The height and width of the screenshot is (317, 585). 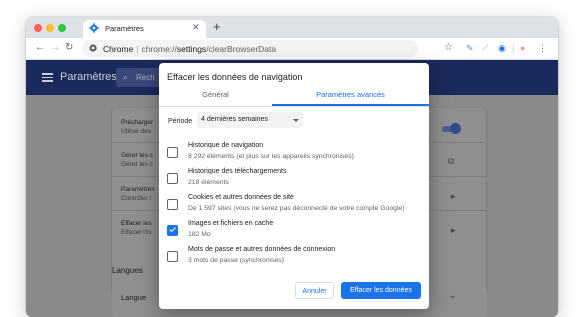 I want to click on maximize-window-button, so click(x=62, y=28).